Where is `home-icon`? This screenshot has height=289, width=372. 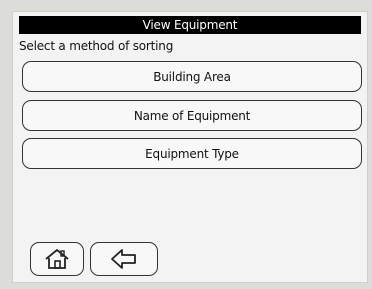 home-icon is located at coordinates (57, 259).